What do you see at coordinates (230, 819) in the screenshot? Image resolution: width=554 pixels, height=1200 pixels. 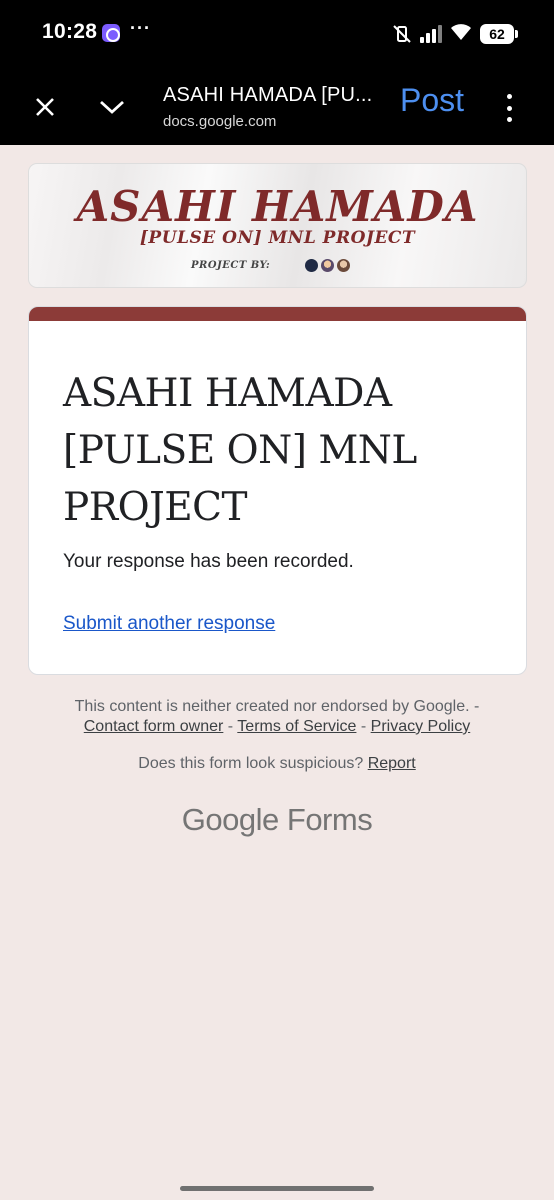 I see `google-wordmark: Google` at bounding box center [230, 819].